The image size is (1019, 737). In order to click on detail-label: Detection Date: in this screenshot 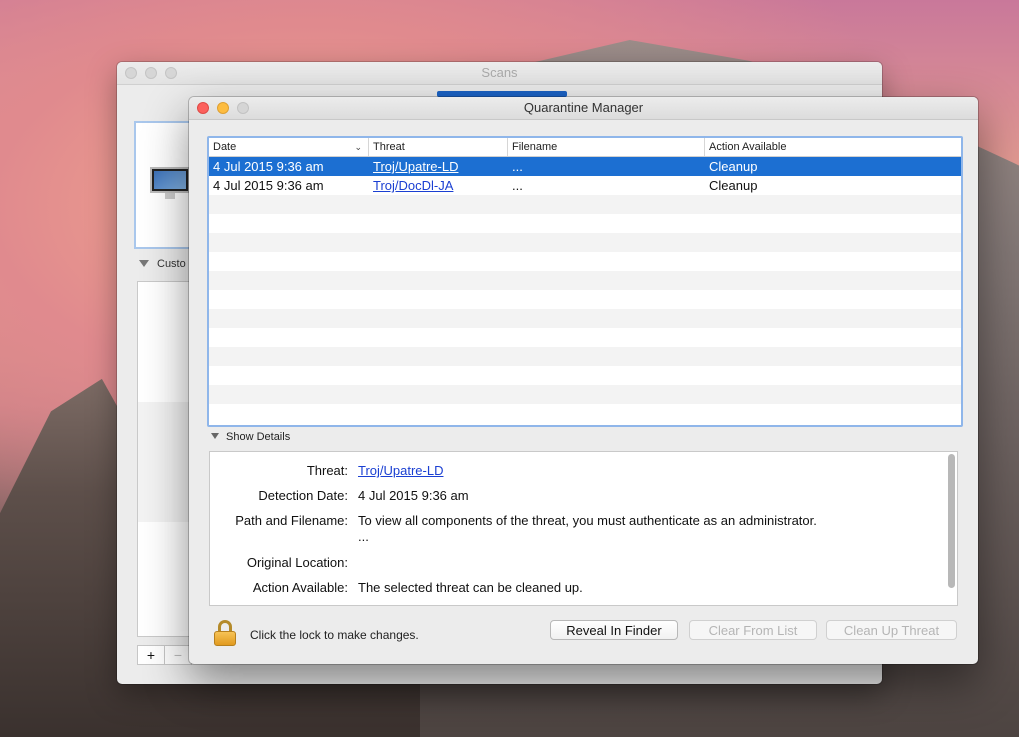, I will do `click(303, 495)`.